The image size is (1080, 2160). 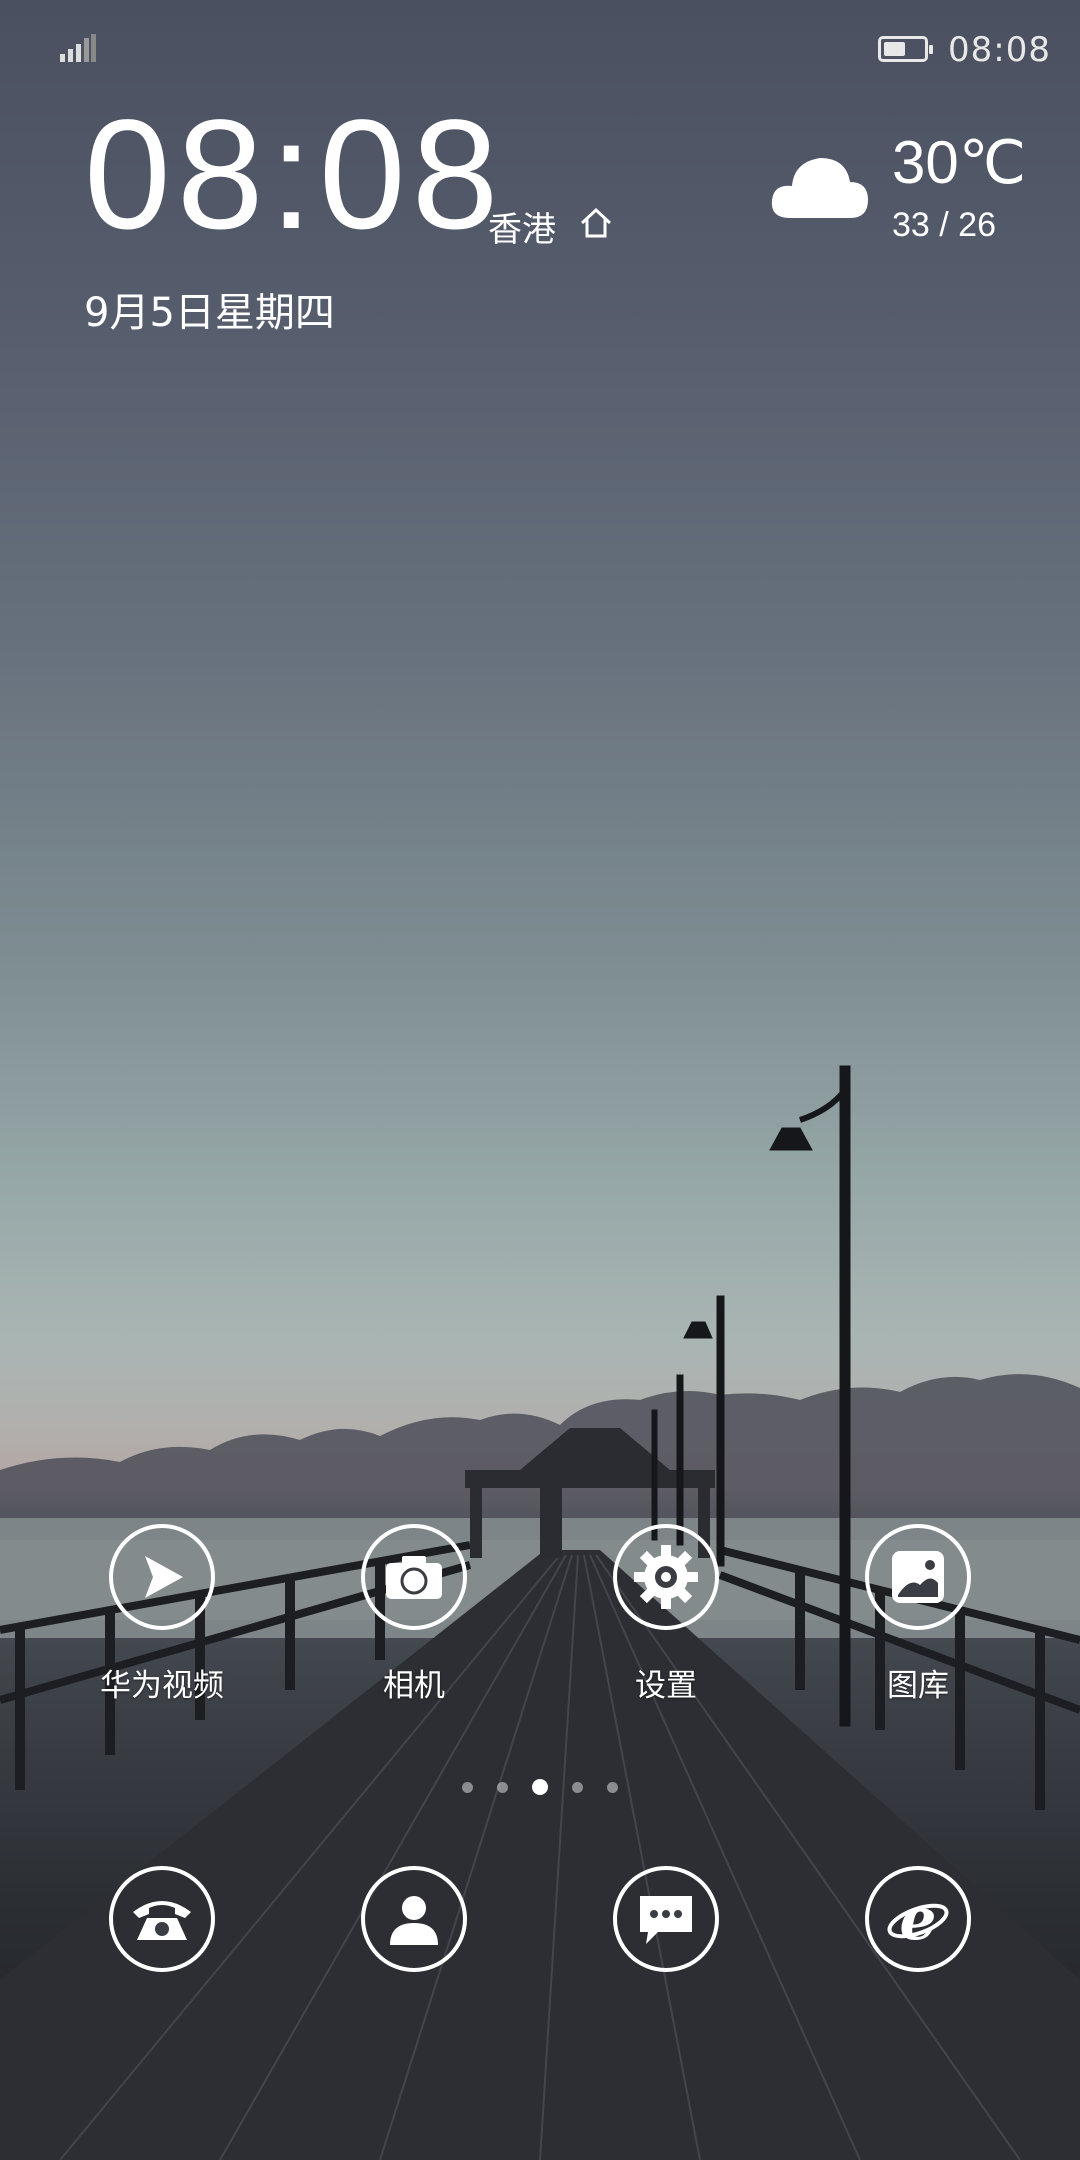 I want to click on gallery-icon, so click(x=918, y=1577).